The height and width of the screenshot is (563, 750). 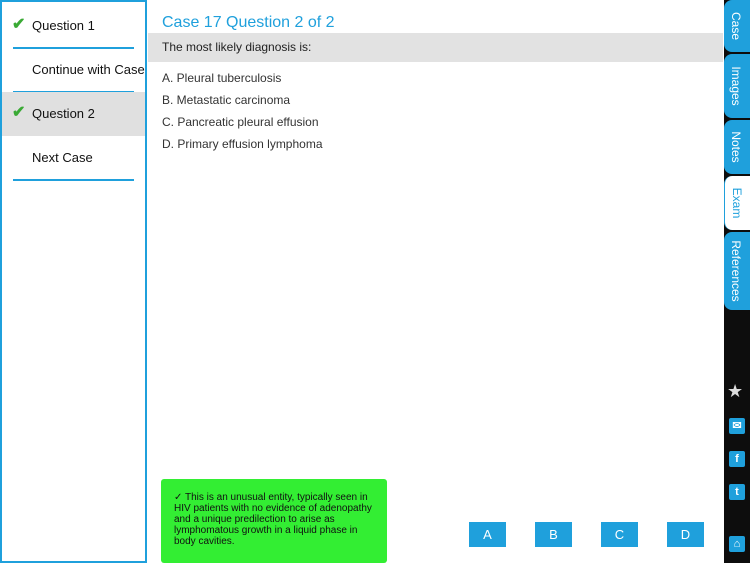 I want to click on sidebar-item-label: Next Case, so click(x=62, y=157).